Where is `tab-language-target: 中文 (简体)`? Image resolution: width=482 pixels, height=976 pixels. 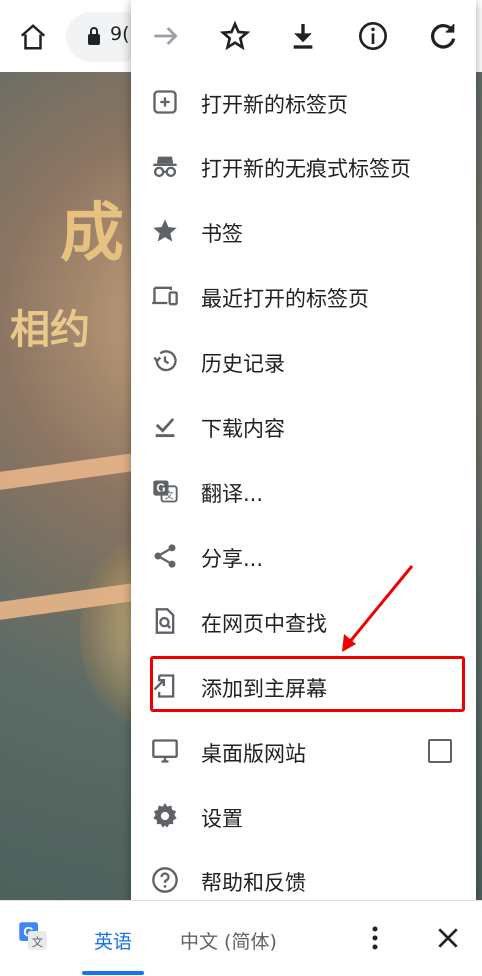
tab-language-target: 中文 (简体) is located at coordinates (228, 940).